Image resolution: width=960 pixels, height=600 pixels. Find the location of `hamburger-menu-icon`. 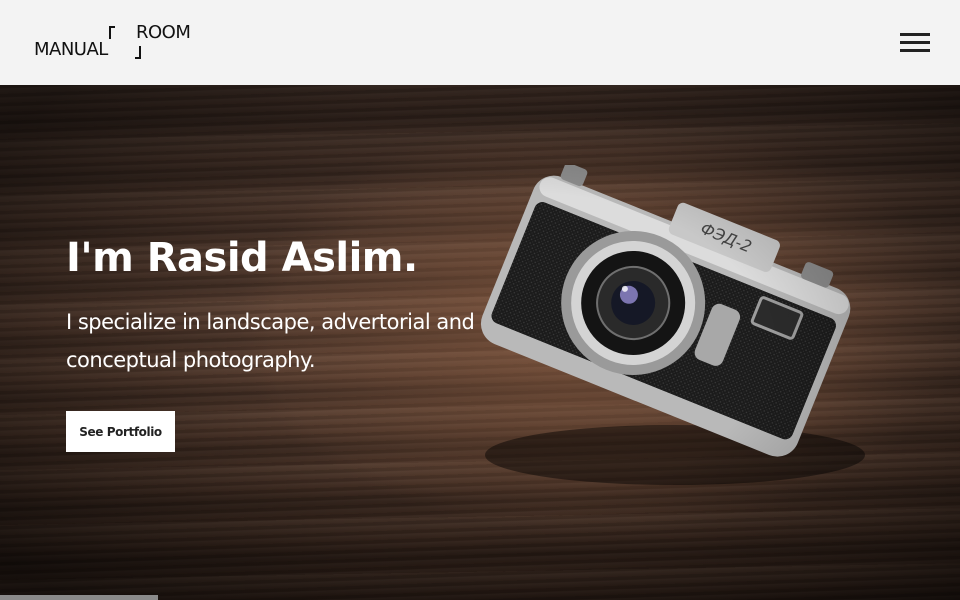

hamburger-menu-icon is located at coordinates (915, 43).